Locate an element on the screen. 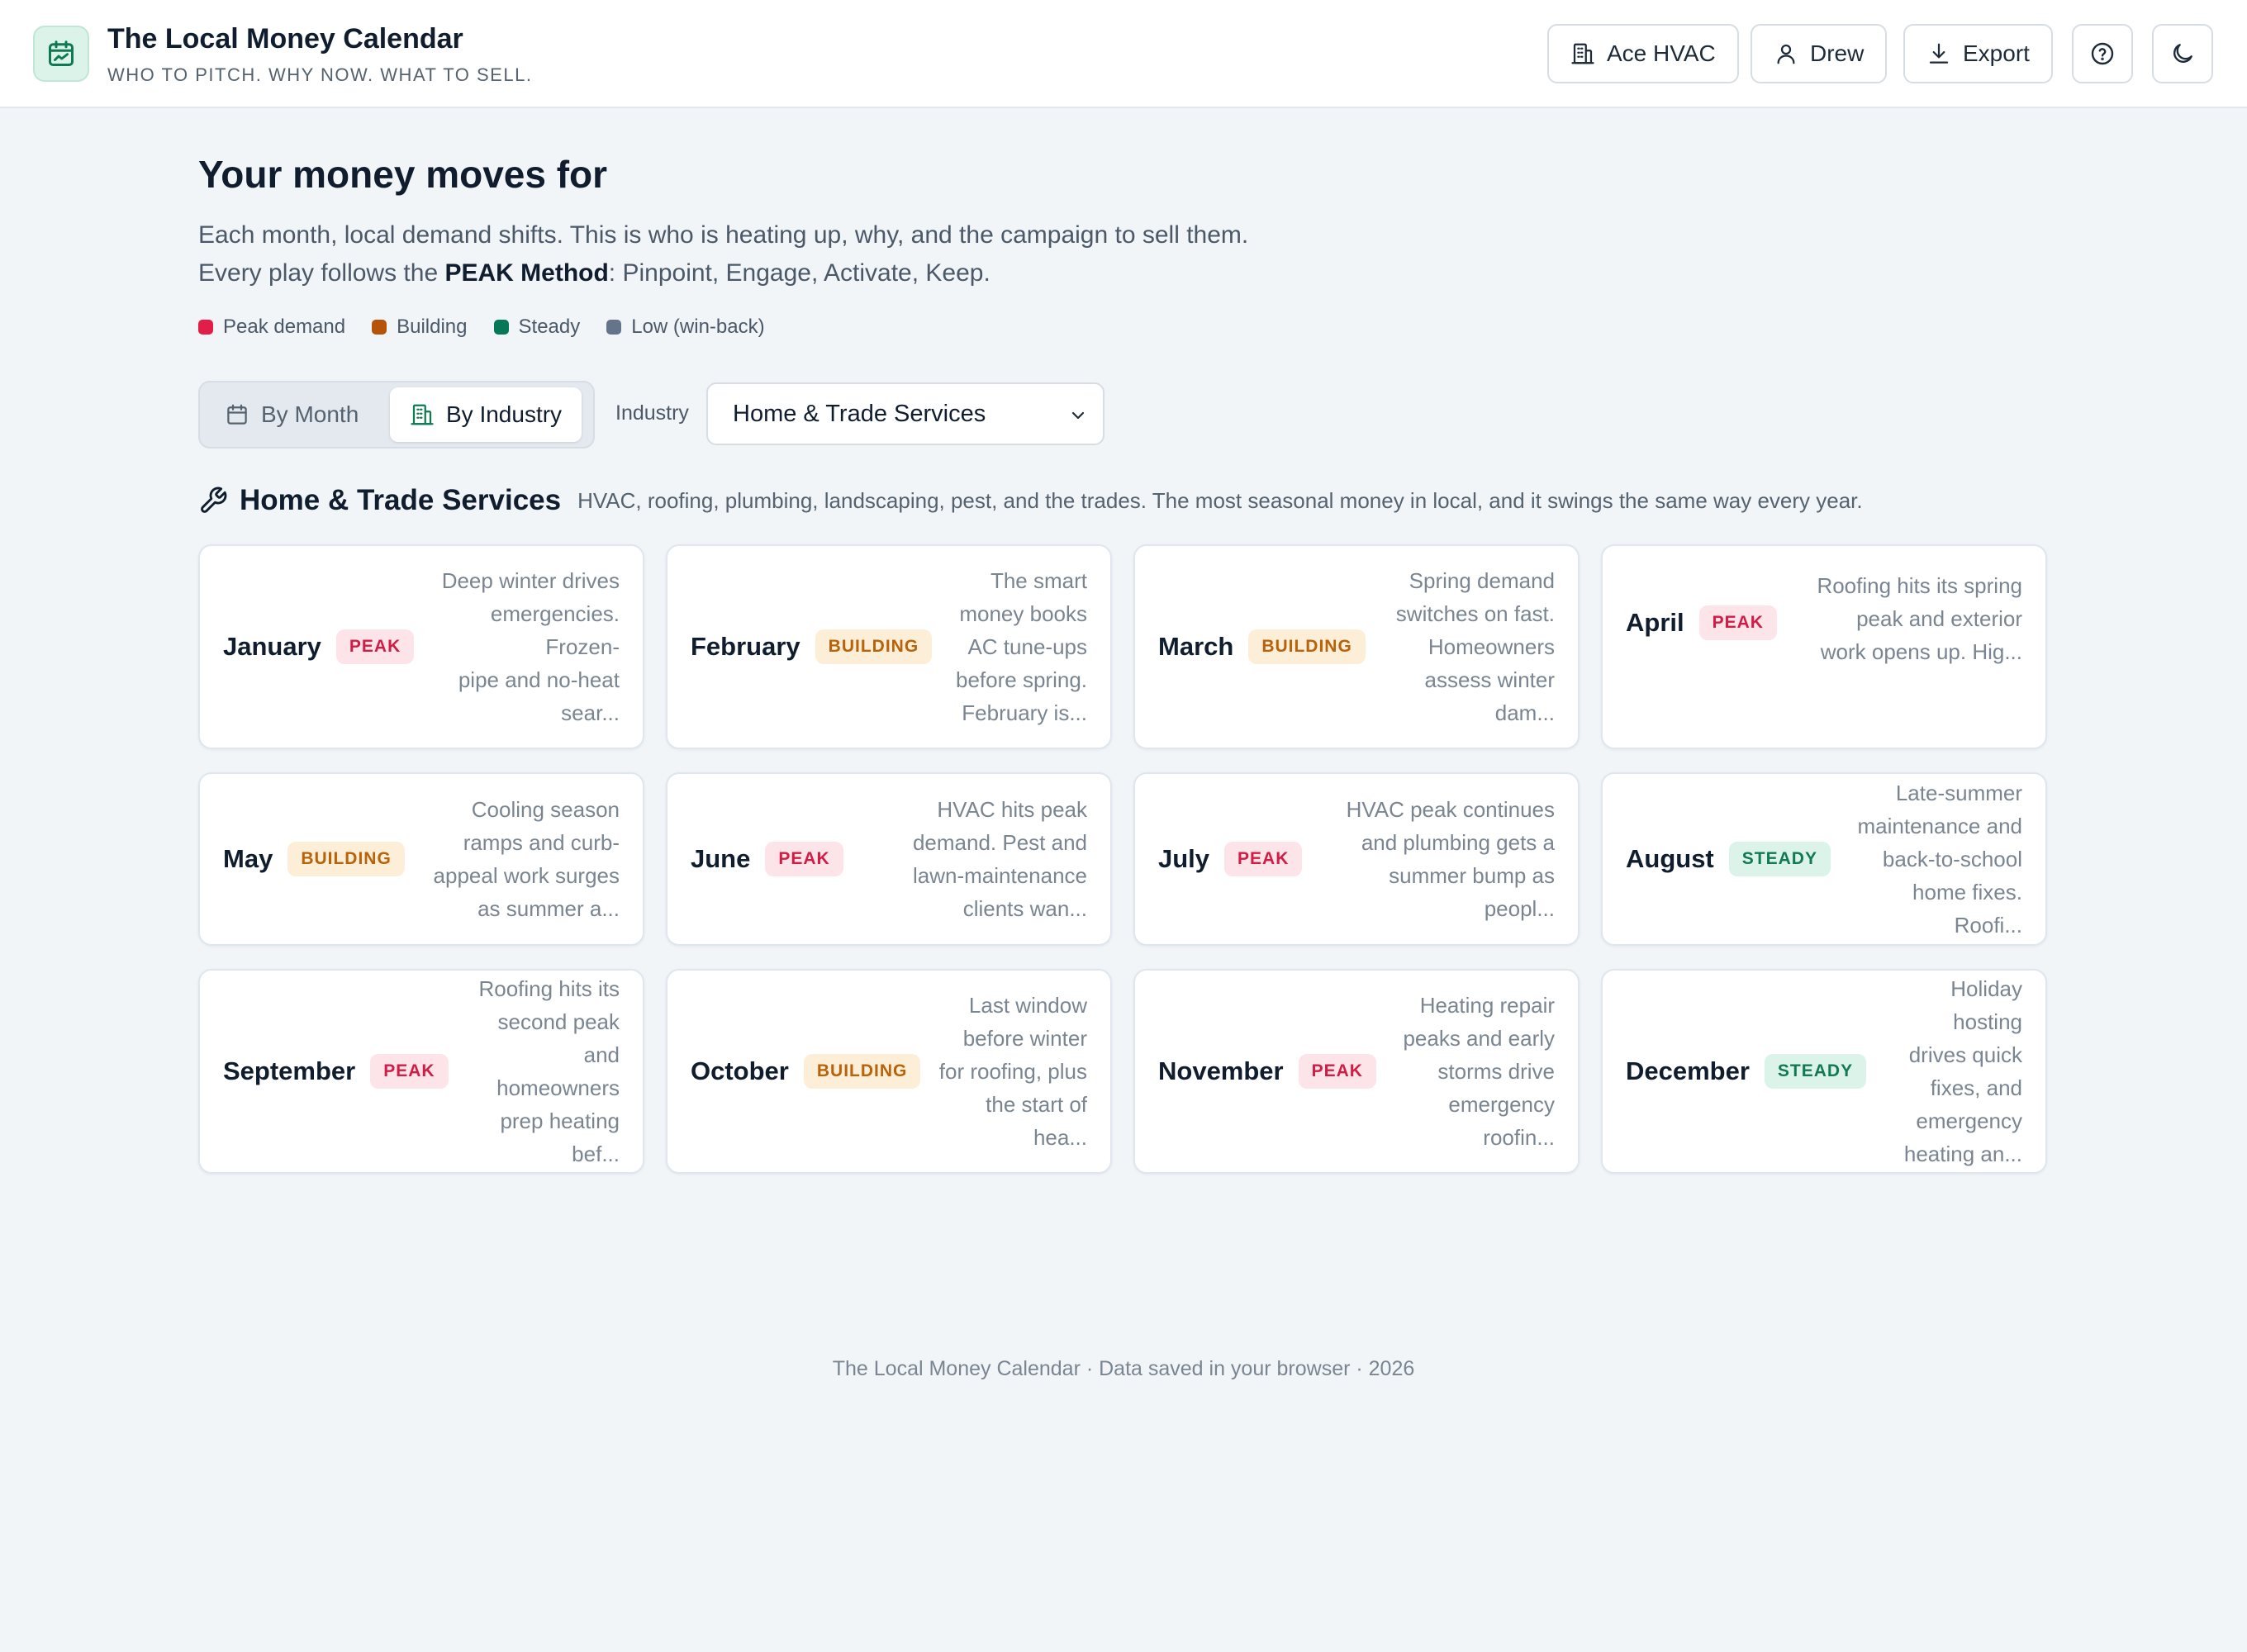  month-card-header: April PEAK is located at coordinates (1701, 622).